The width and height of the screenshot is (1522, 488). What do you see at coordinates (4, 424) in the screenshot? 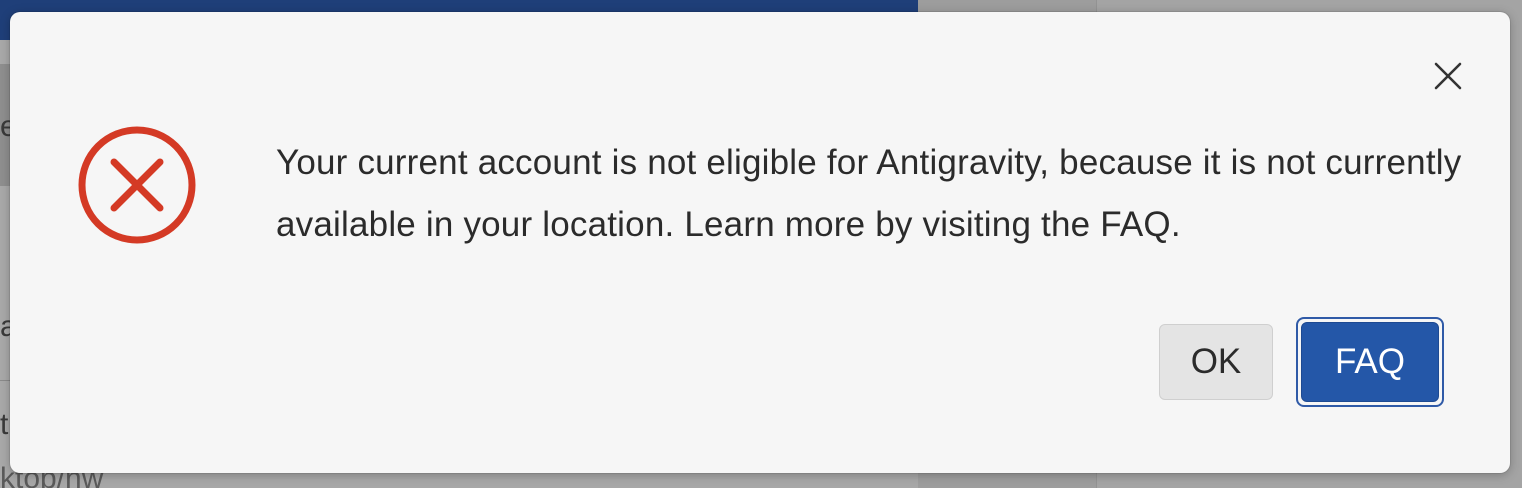
I see `background-text-fragment: t` at bounding box center [4, 424].